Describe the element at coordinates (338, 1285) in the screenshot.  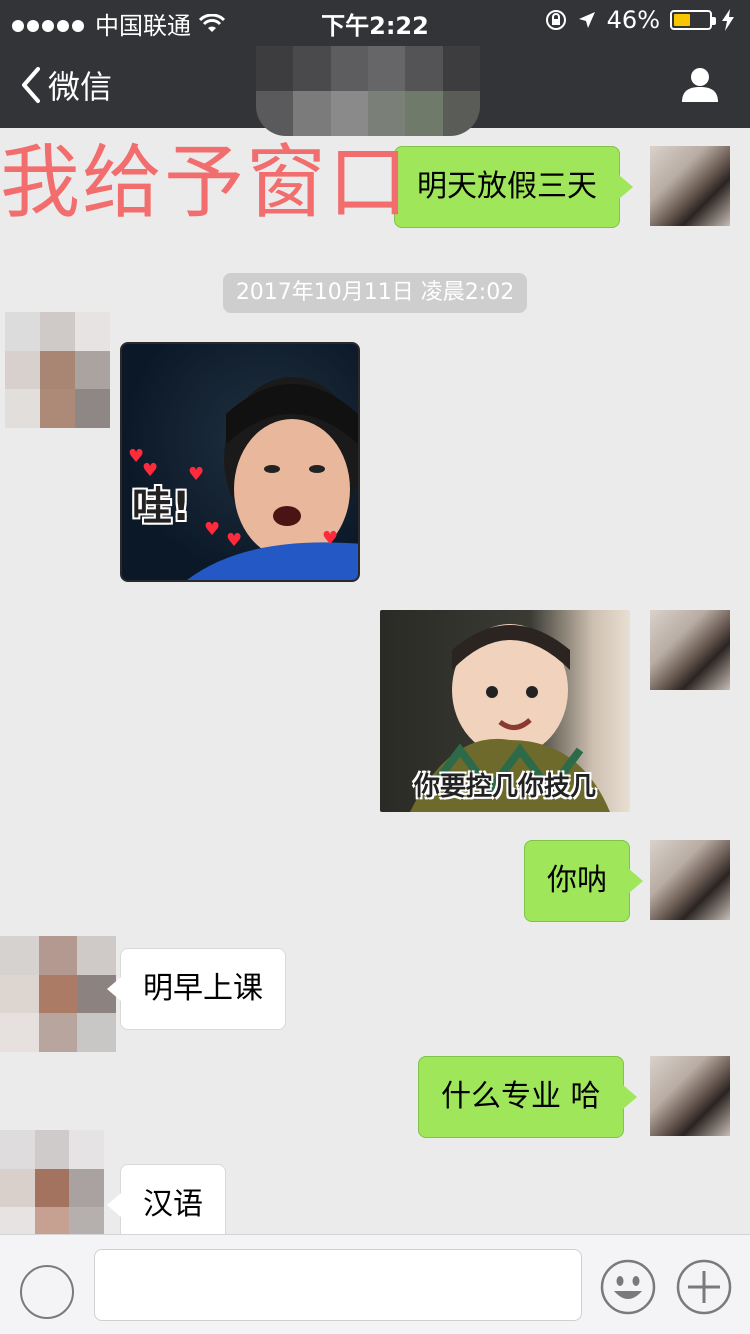
I see `message-input` at that location.